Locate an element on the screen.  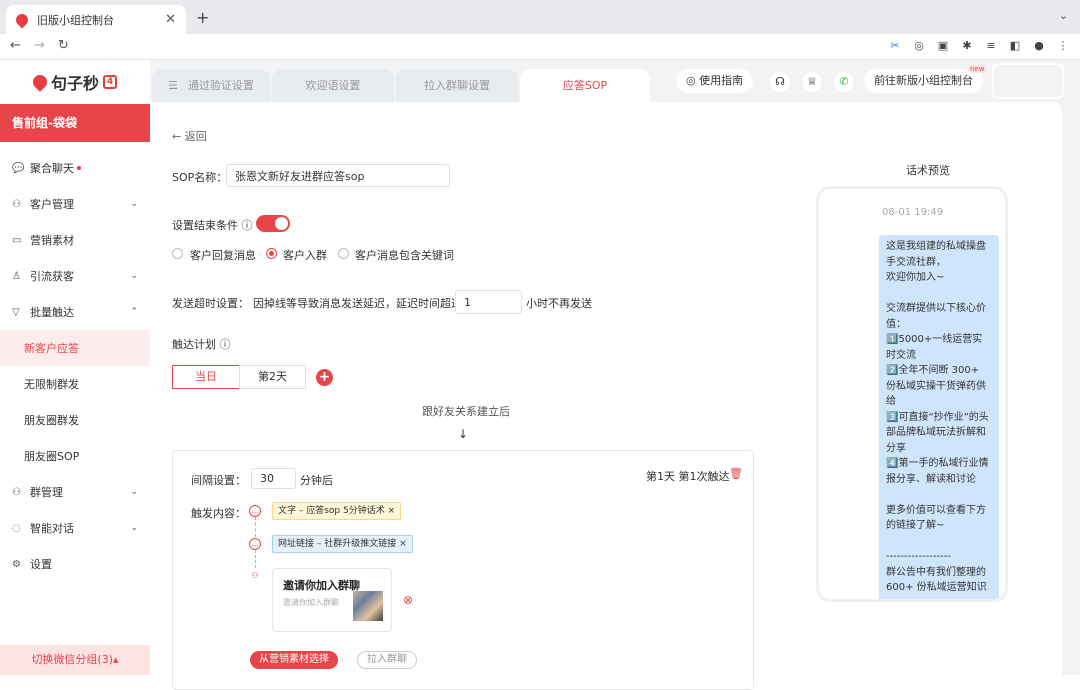
radio-label: 客户回复消息 is located at coordinates (223, 255).